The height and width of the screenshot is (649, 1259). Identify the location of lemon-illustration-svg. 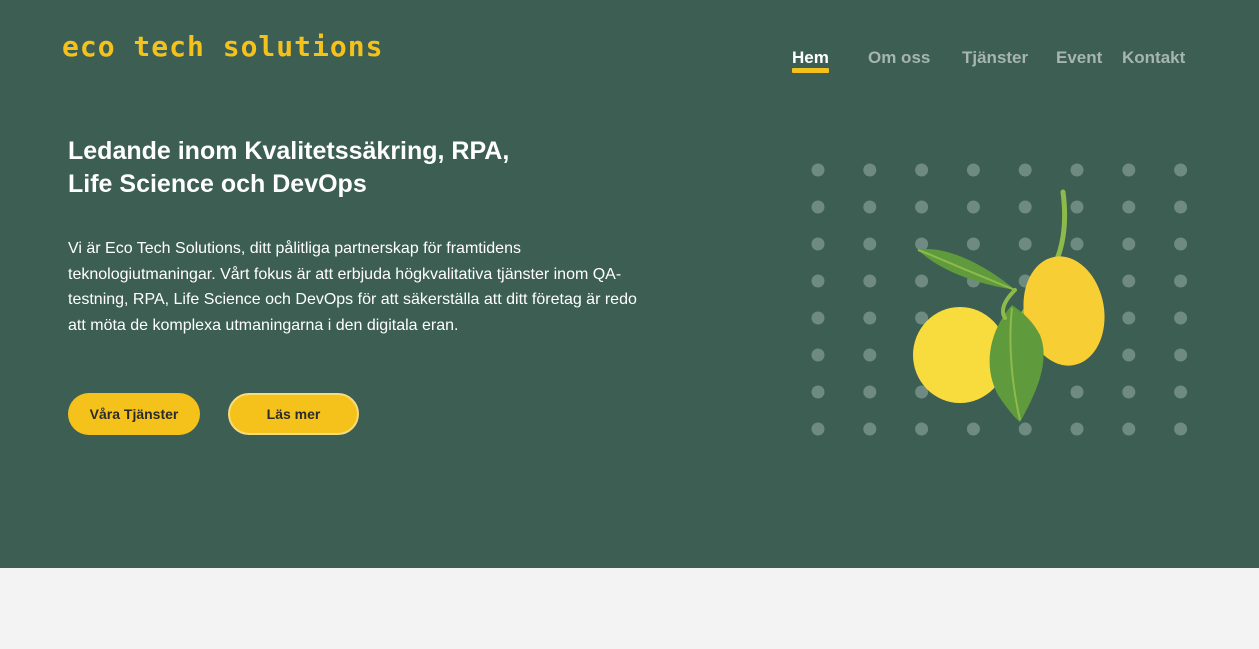
(999, 299).